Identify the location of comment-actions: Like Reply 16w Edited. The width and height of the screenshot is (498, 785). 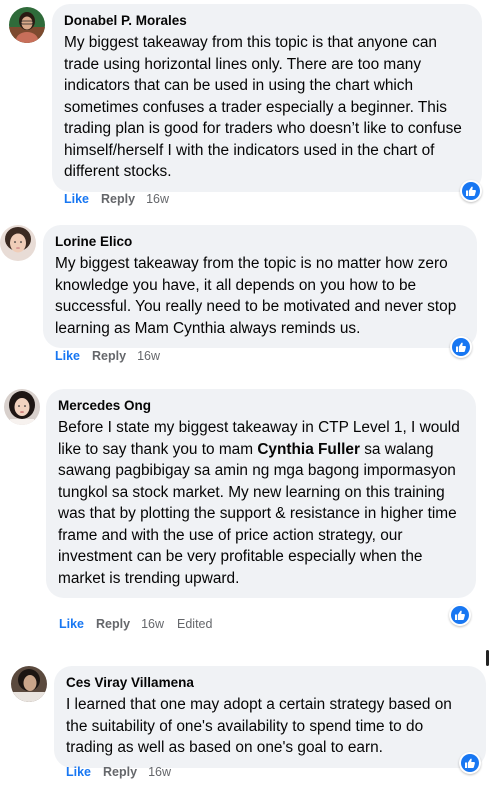
(135, 624).